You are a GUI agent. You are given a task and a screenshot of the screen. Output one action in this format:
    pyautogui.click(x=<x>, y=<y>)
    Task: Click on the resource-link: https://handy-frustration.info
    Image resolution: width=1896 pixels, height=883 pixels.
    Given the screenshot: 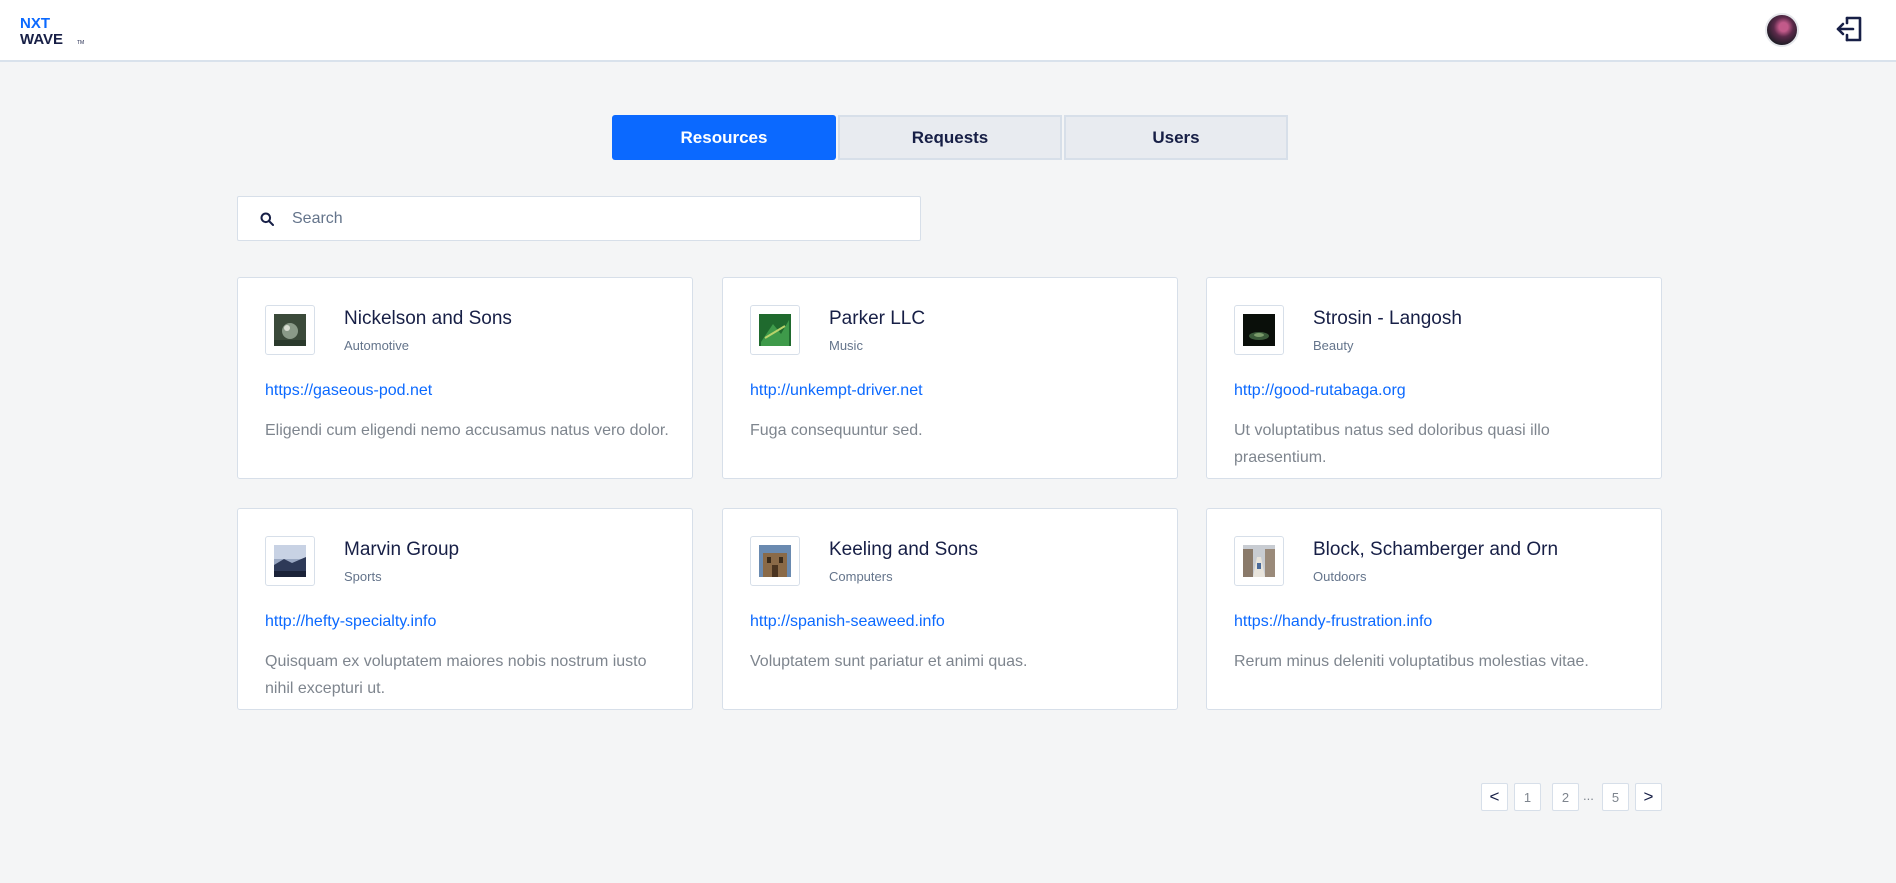 What is the action you would take?
    pyautogui.click(x=1333, y=622)
    